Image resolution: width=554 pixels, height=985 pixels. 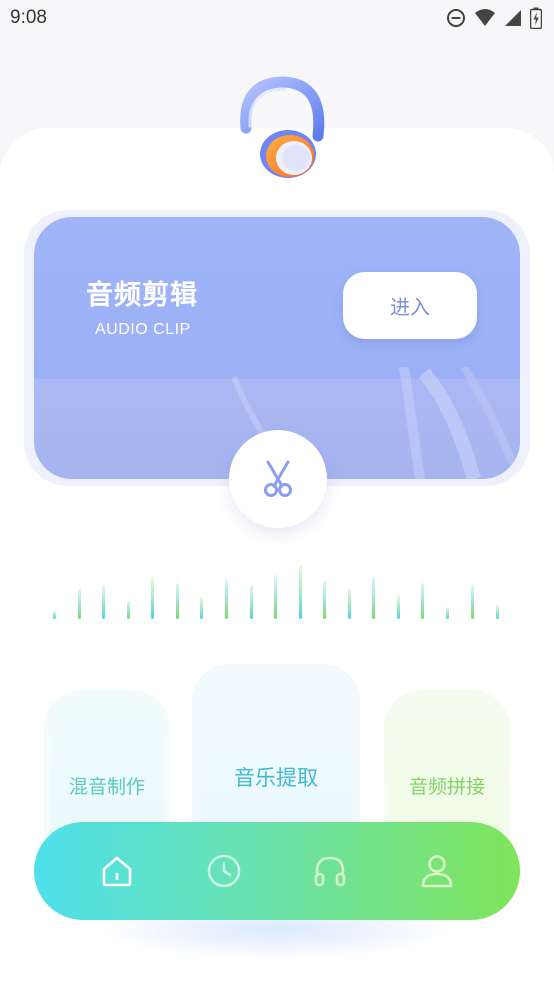 What do you see at coordinates (536, 18) in the screenshot?
I see `battery-charging-icon` at bounding box center [536, 18].